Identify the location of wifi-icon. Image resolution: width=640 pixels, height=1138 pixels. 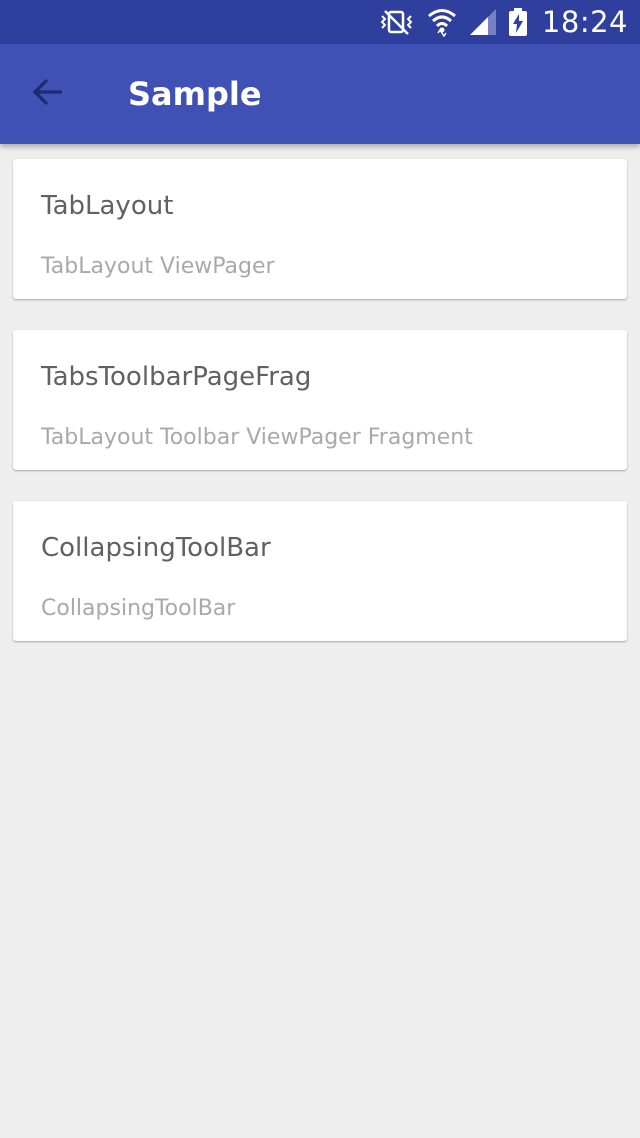
(442, 22).